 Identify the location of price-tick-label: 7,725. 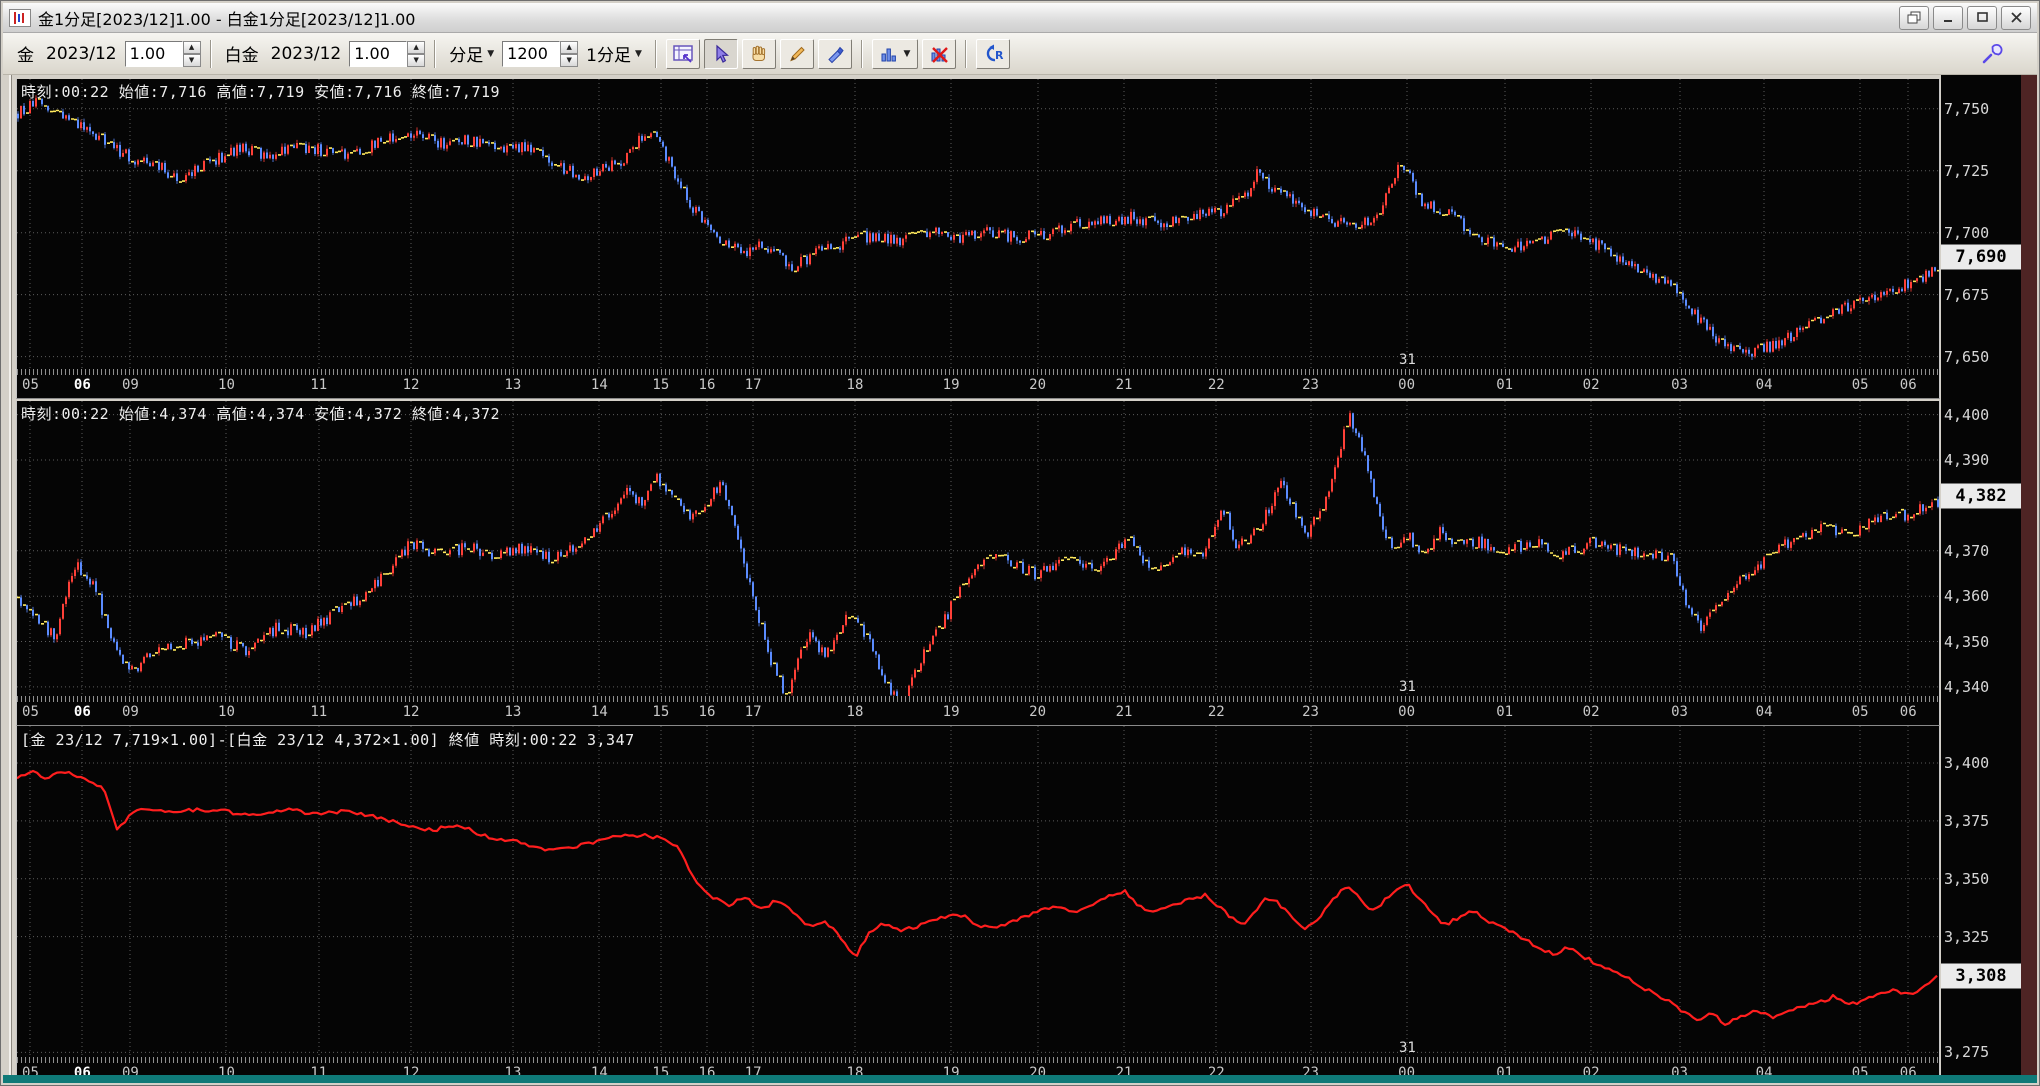
(1967, 170).